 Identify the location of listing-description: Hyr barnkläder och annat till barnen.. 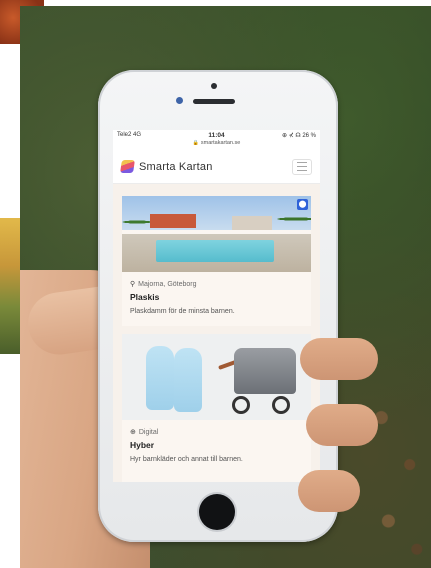
(186, 459).